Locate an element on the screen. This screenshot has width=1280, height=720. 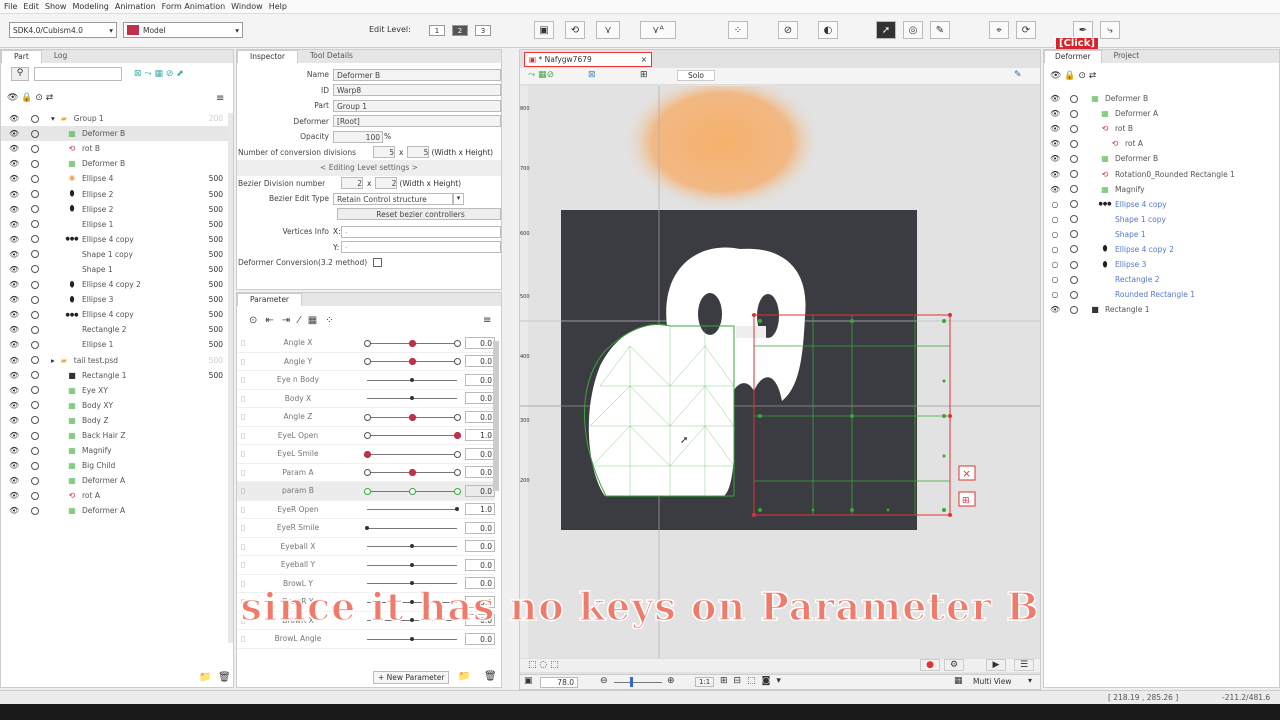
record-icon: ● is located at coordinates (930, 665).